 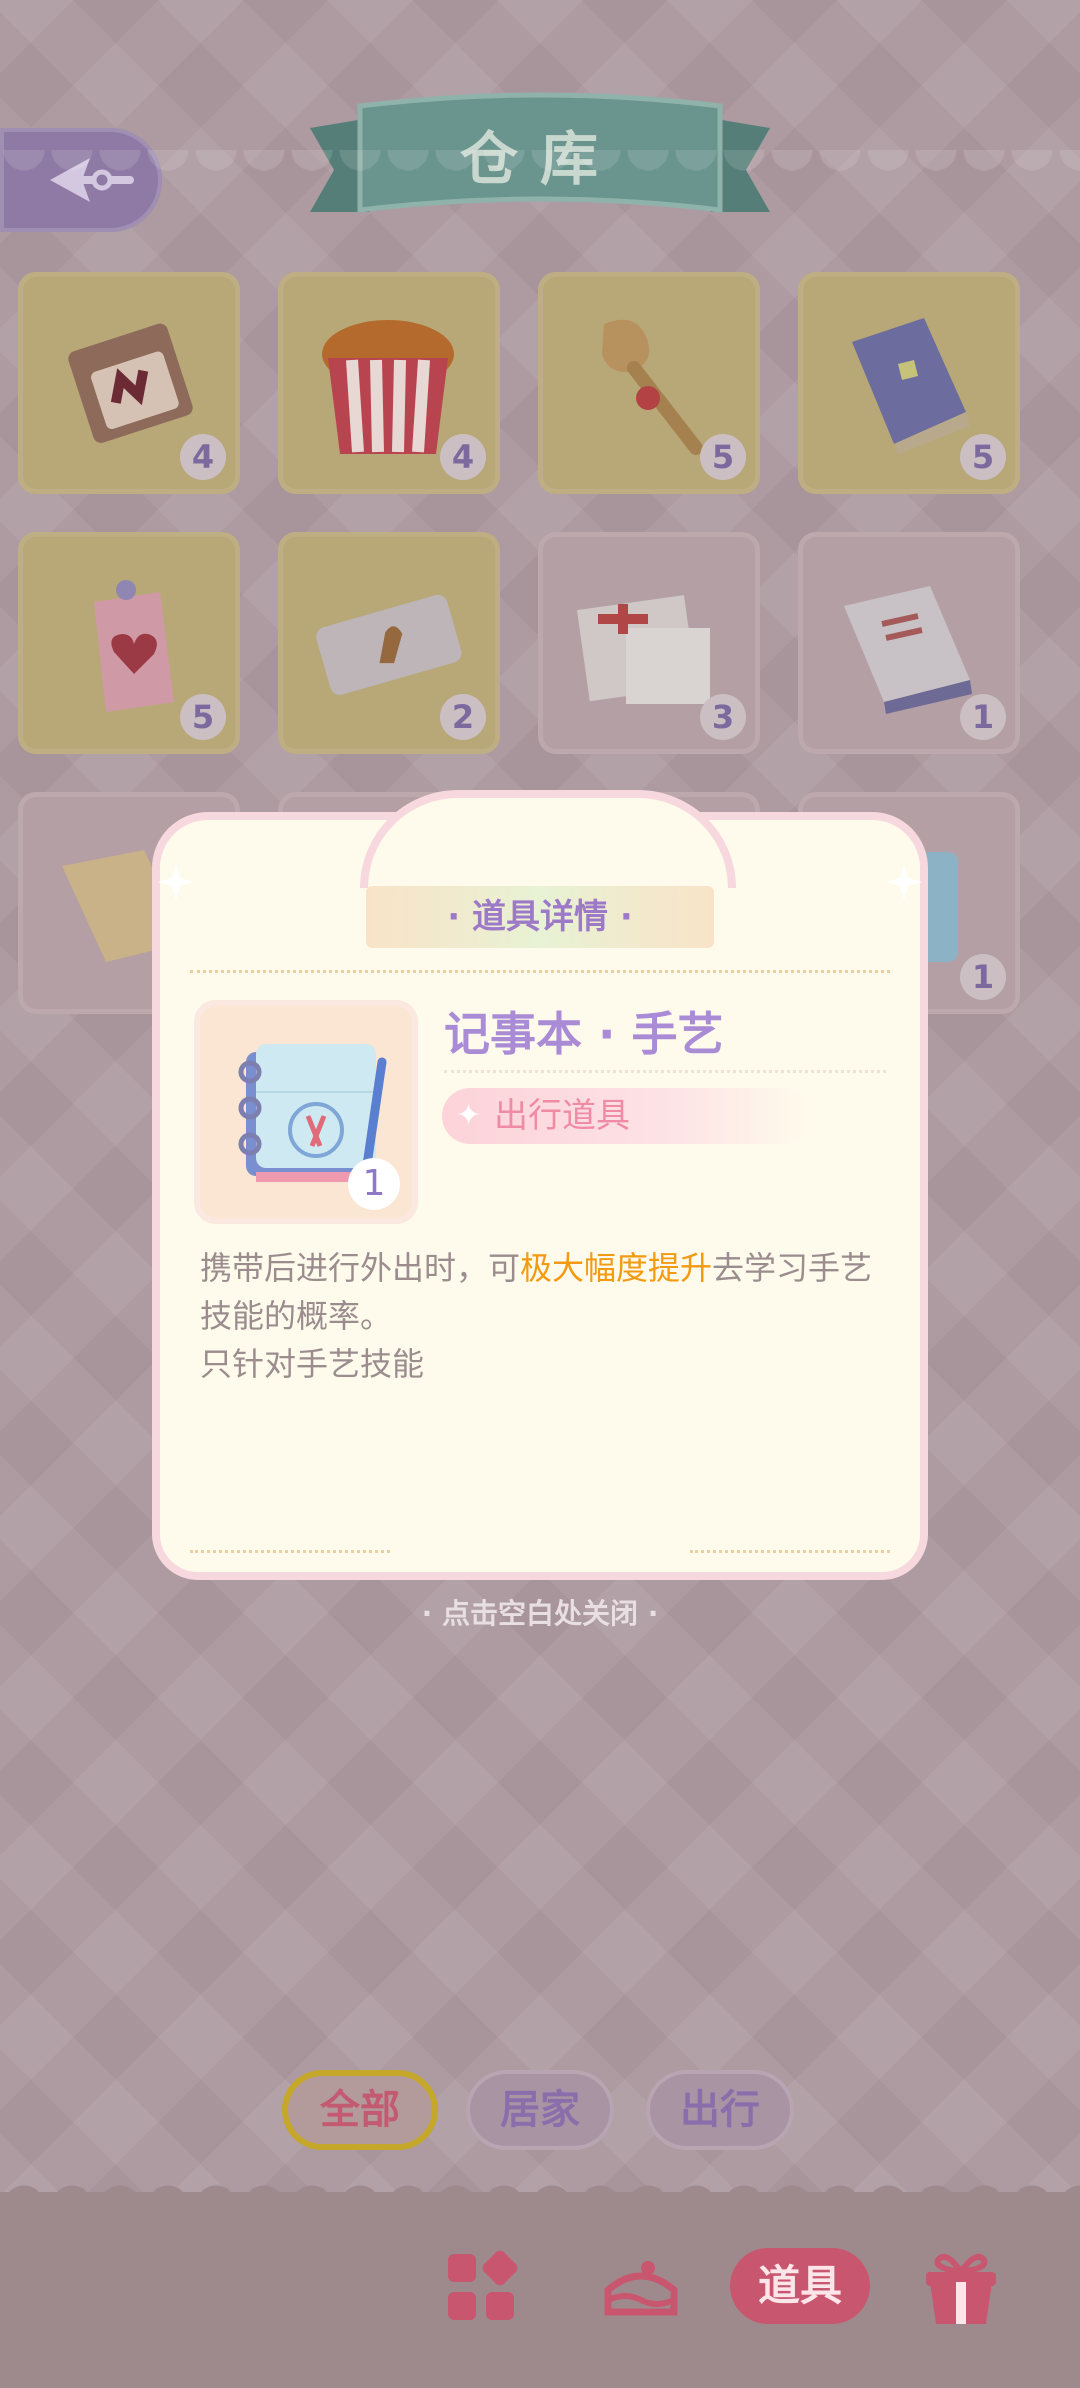 What do you see at coordinates (469, 1115) in the screenshot?
I see `sparkle-icon: ✦` at bounding box center [469, 1115].